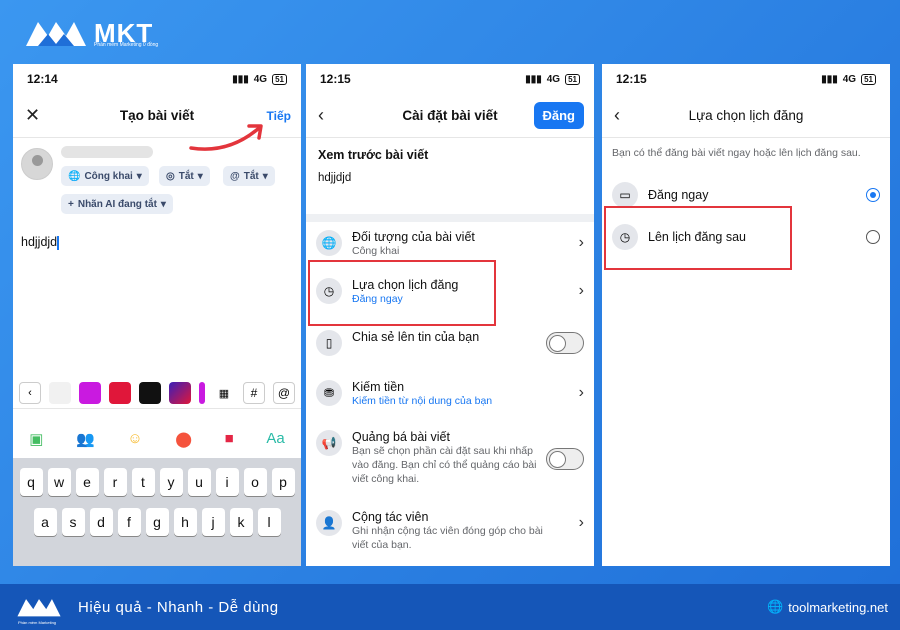 The height and width of the screenshot is (630, 900). Describe the element at coordinates (157, 433) in the screenshot. I see `post-tools: ▣ 👥 ☺ ⬤ ■ Aa` at that location.